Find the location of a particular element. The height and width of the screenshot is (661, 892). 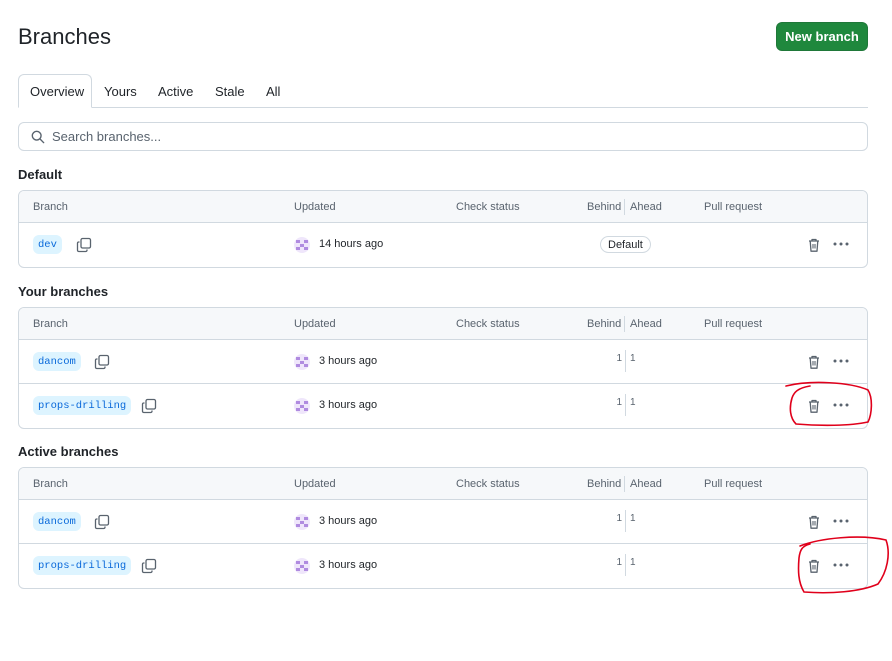

section-title-active: Active branches is located at coordinates (68, 451).